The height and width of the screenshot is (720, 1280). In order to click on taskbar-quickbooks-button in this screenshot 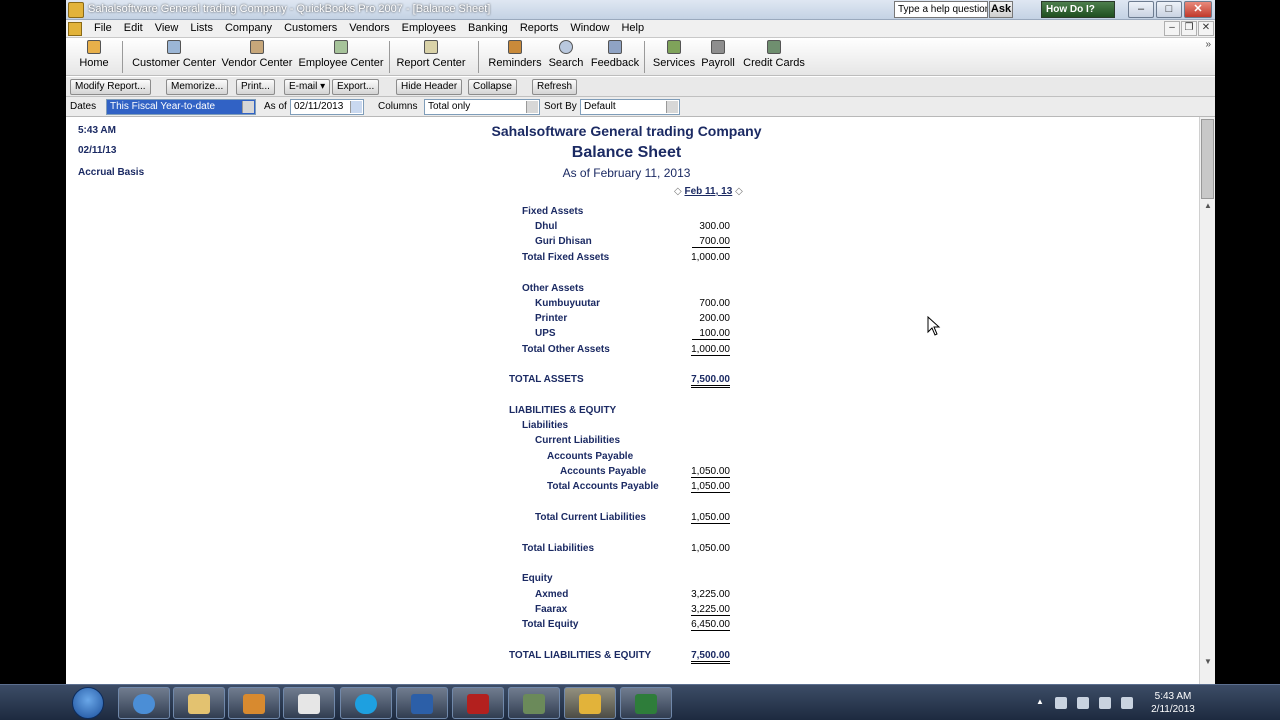, I will do `click(590, 703)`.